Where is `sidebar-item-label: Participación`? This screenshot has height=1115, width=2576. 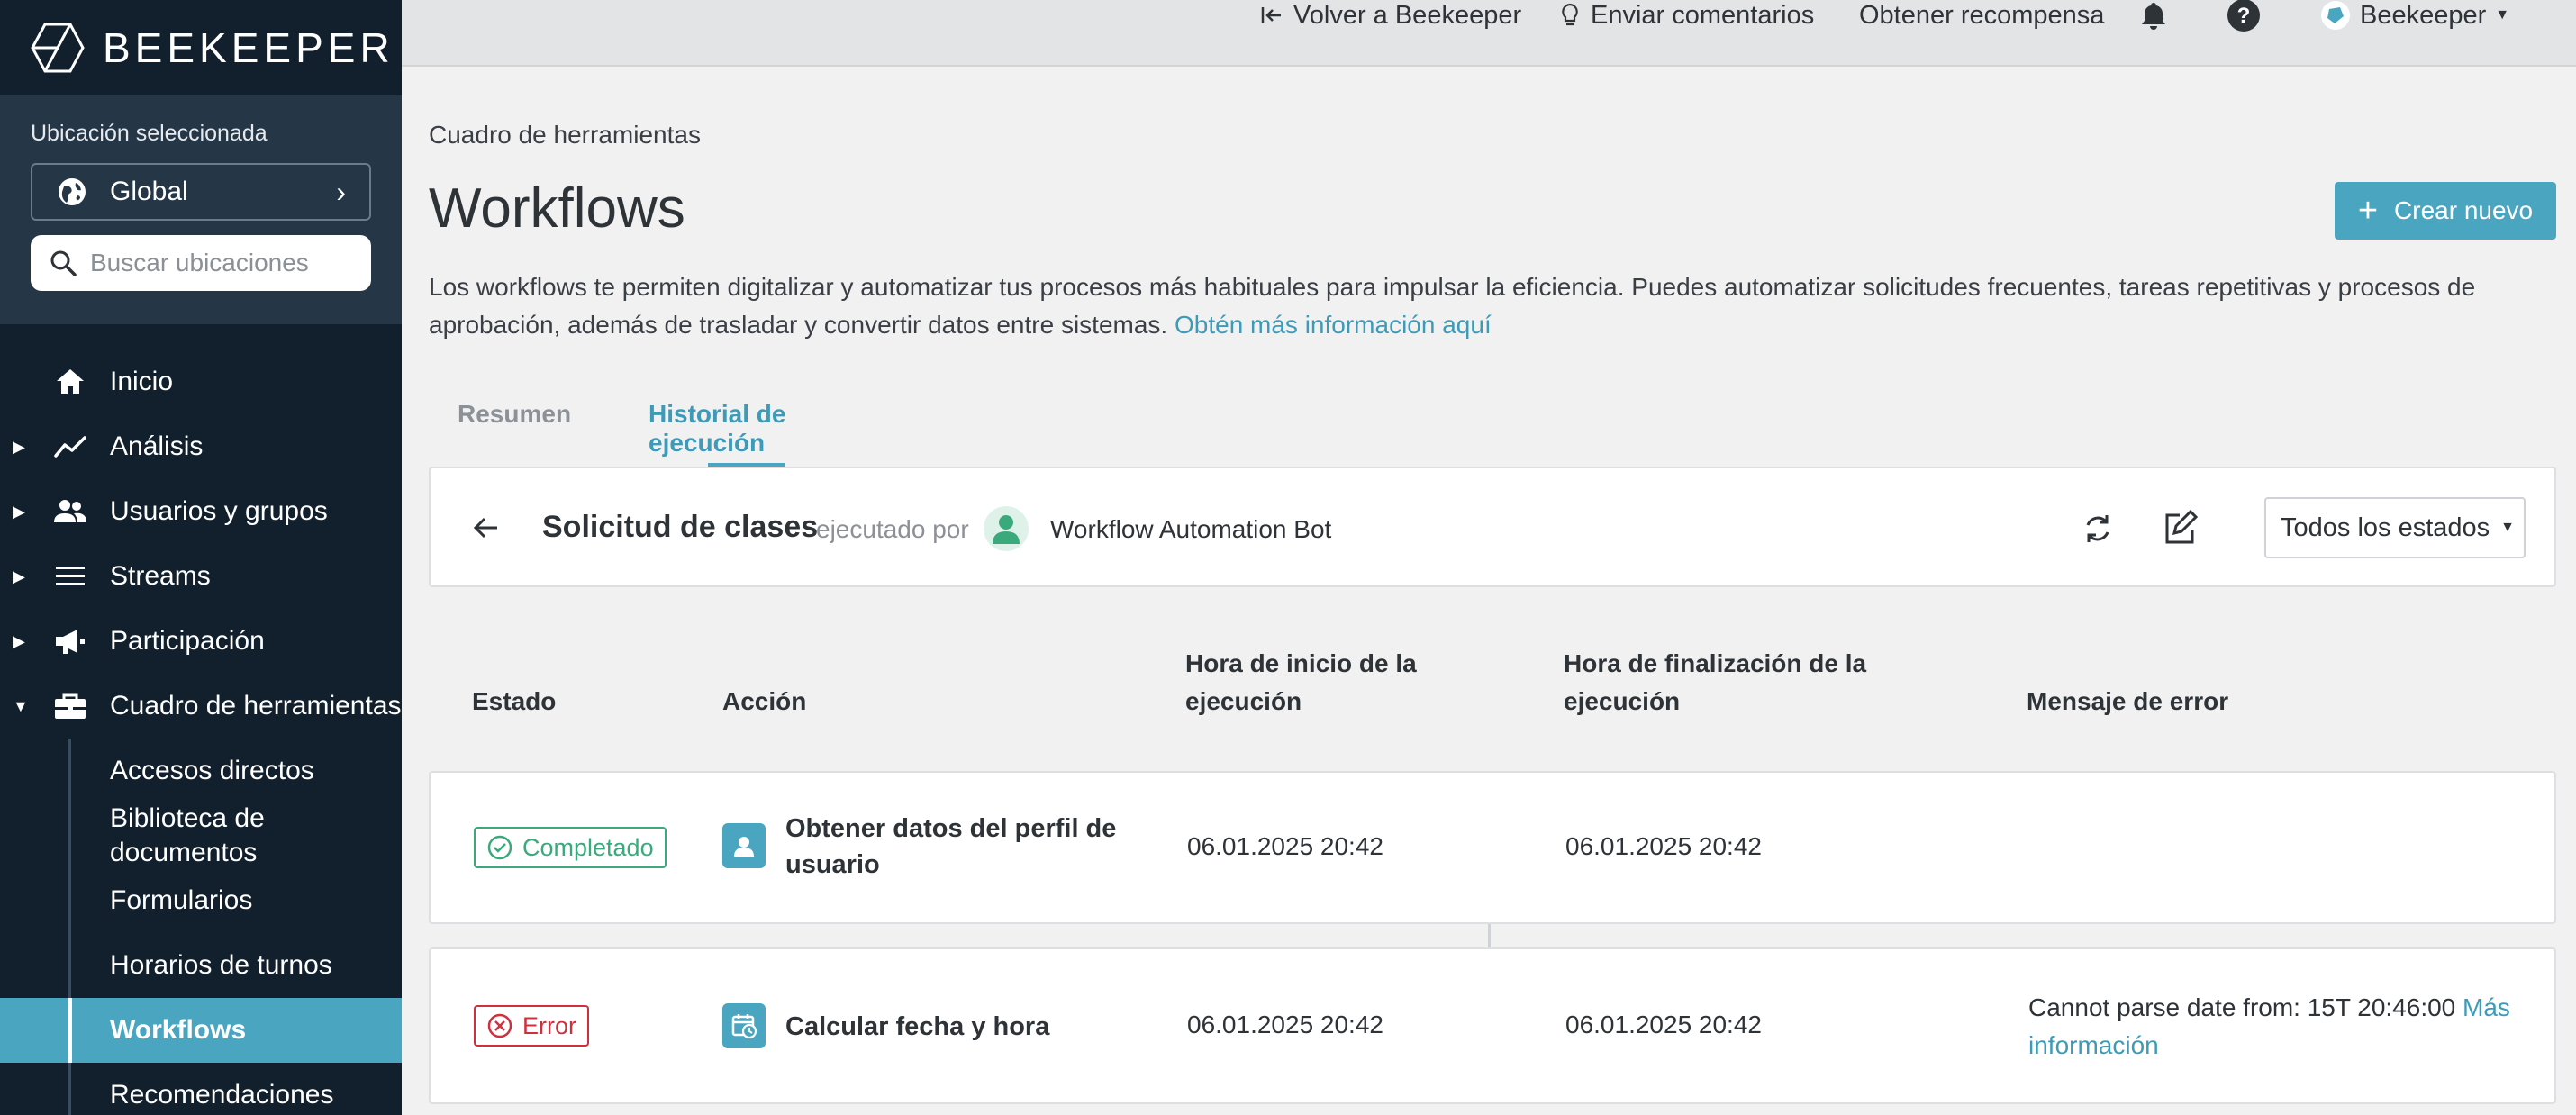
sidebar-item-label: Participación is located at coordinates (187, 641).